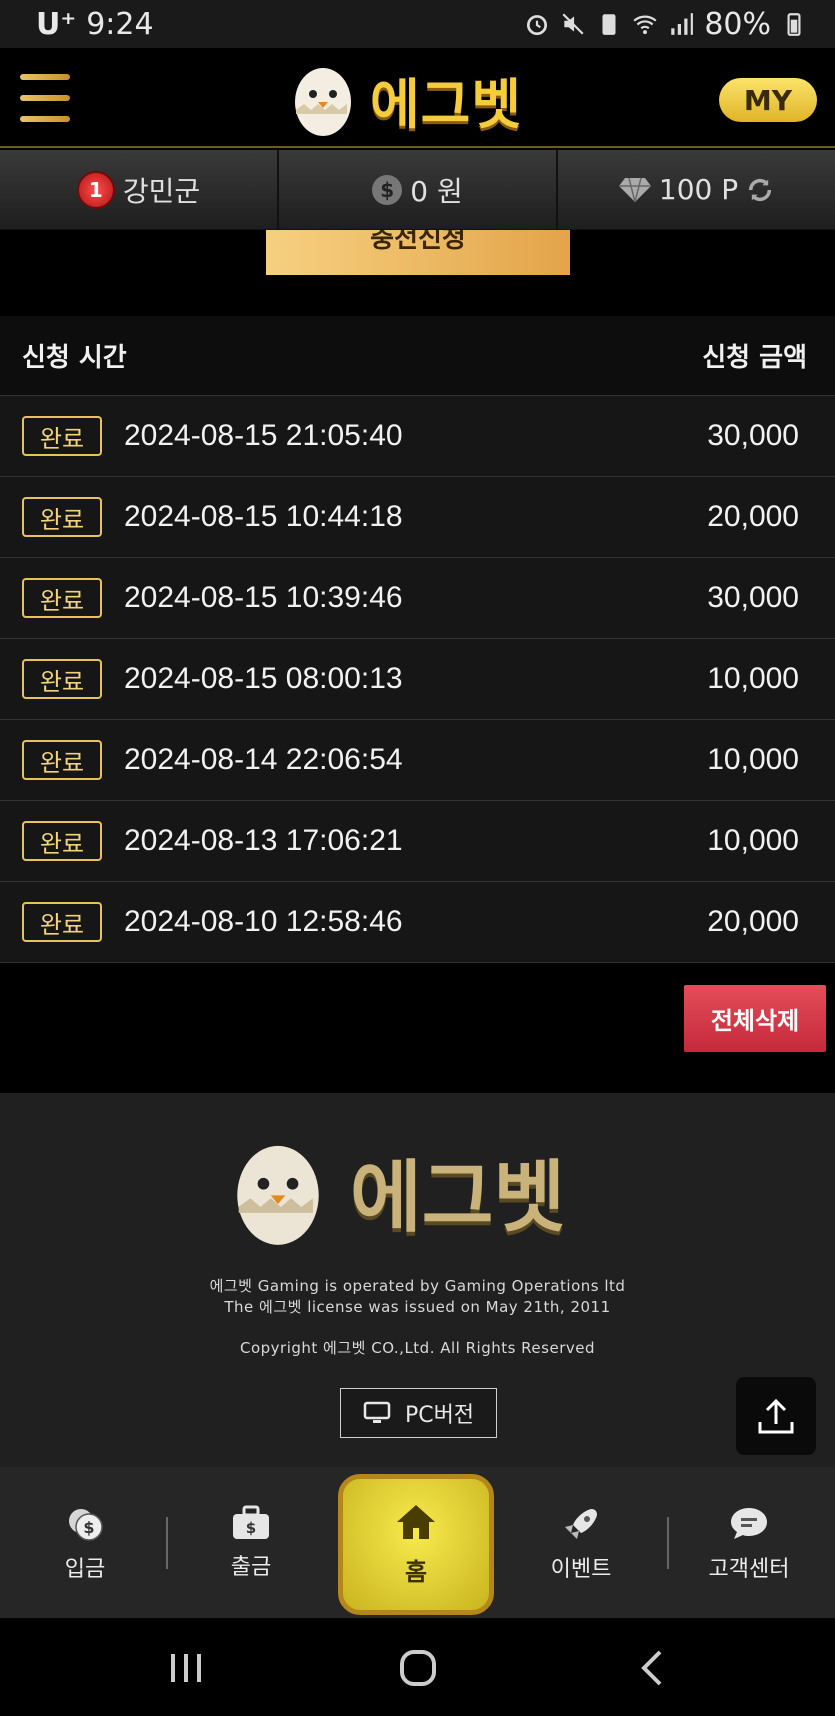  What do you see at coordinates (417, 436) in the screenshot?
I see `table-row: 완료 2024-08-15 21:05:40 30,000` at bounding box center [417, 436].